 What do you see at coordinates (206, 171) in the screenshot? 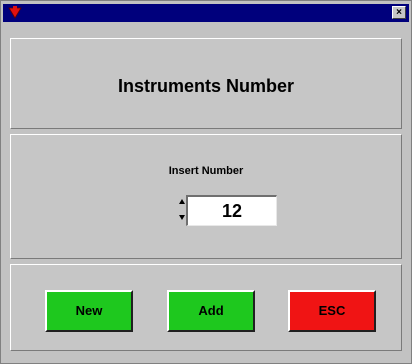
I see `insert-number-label: Insert Number` at bounding box center [206, 171].